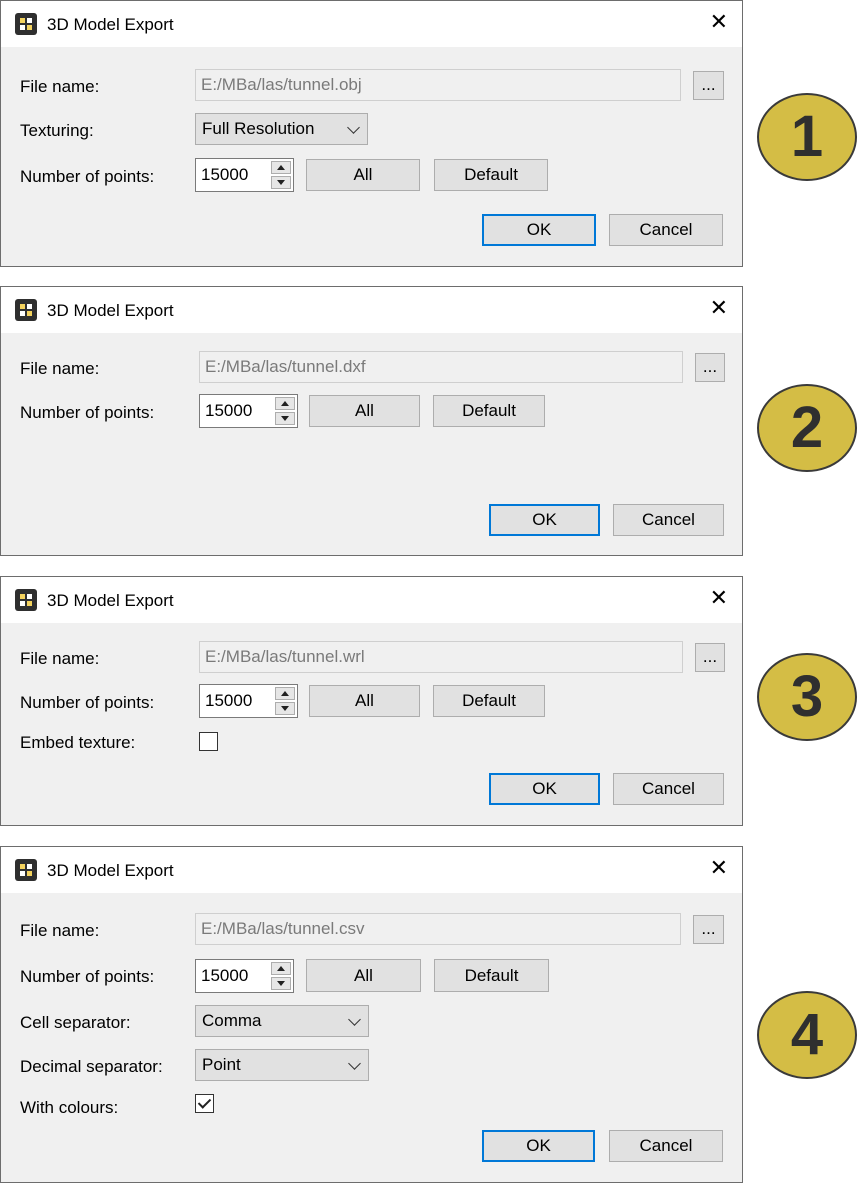  Describe the element at coordinates (221, 1064) in the screenshot. I see `decimal-separator-value: Point` at that location.